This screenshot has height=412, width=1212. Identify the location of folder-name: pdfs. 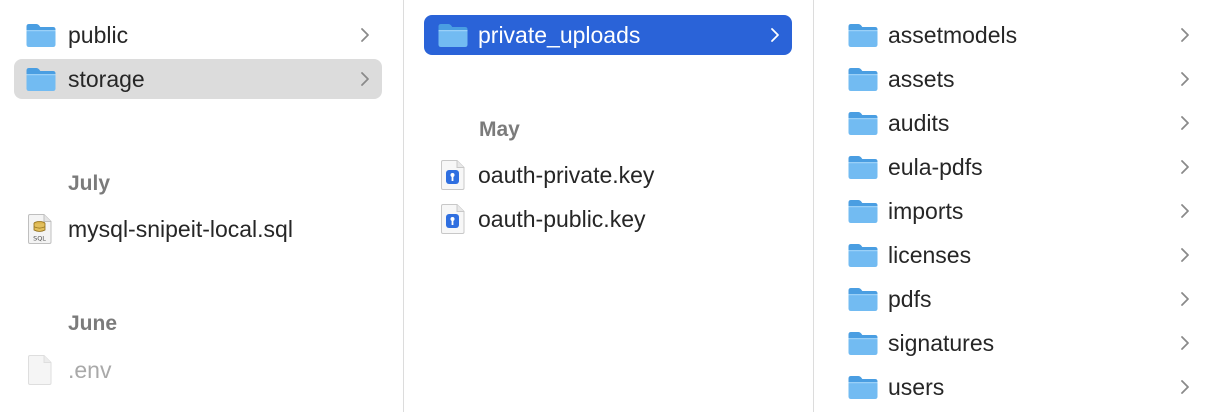
(910, 298).